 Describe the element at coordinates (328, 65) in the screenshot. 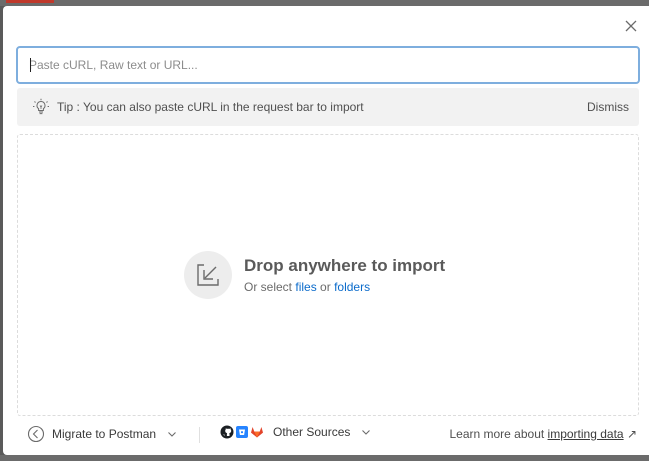

I see `import-input` at that location.